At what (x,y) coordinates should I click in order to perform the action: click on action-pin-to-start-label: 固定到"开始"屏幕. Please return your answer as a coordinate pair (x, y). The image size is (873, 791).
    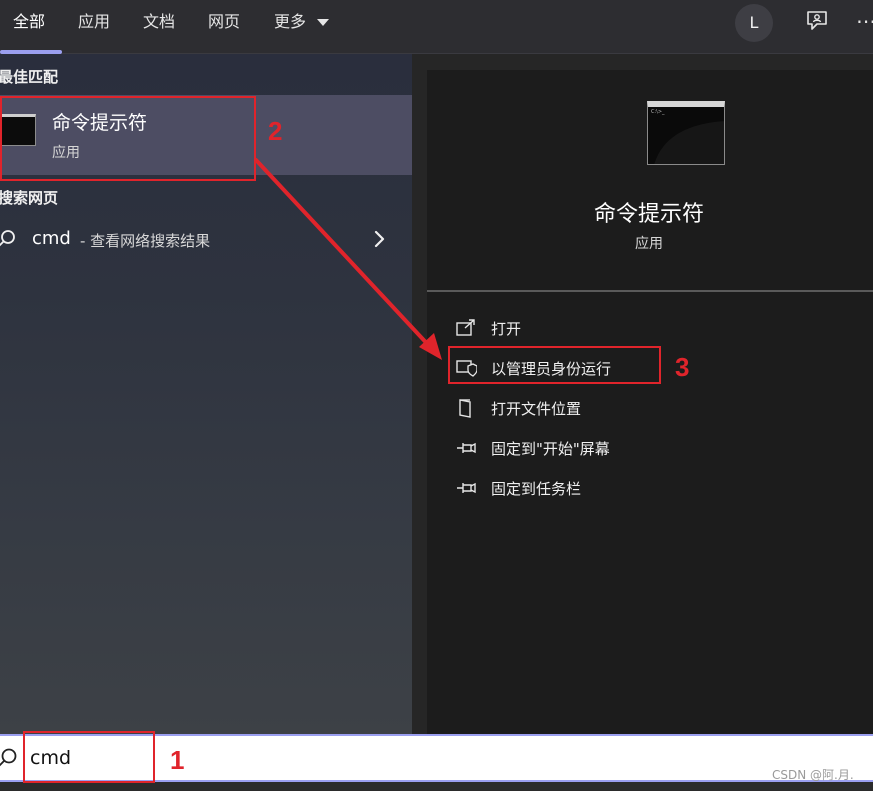
    Looking at the image, I should click on (550, 449).